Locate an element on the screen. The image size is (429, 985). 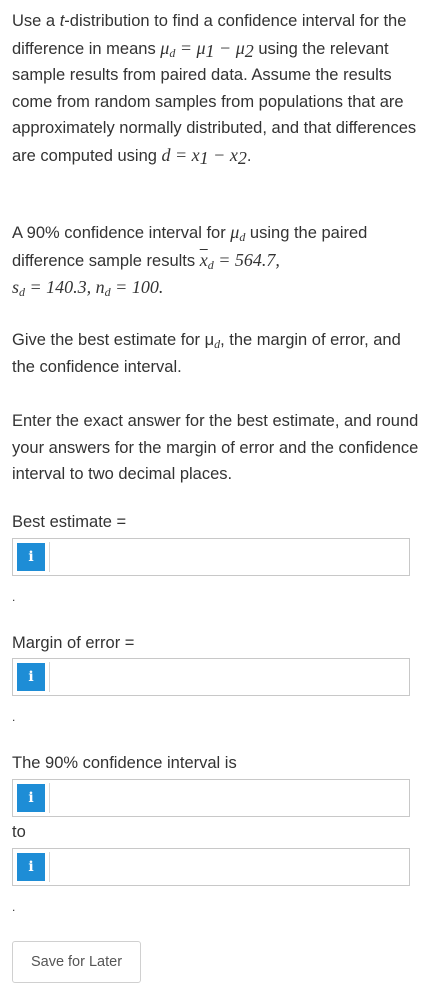
xbar-value: 564.7 is located at coordinates (255, 259).